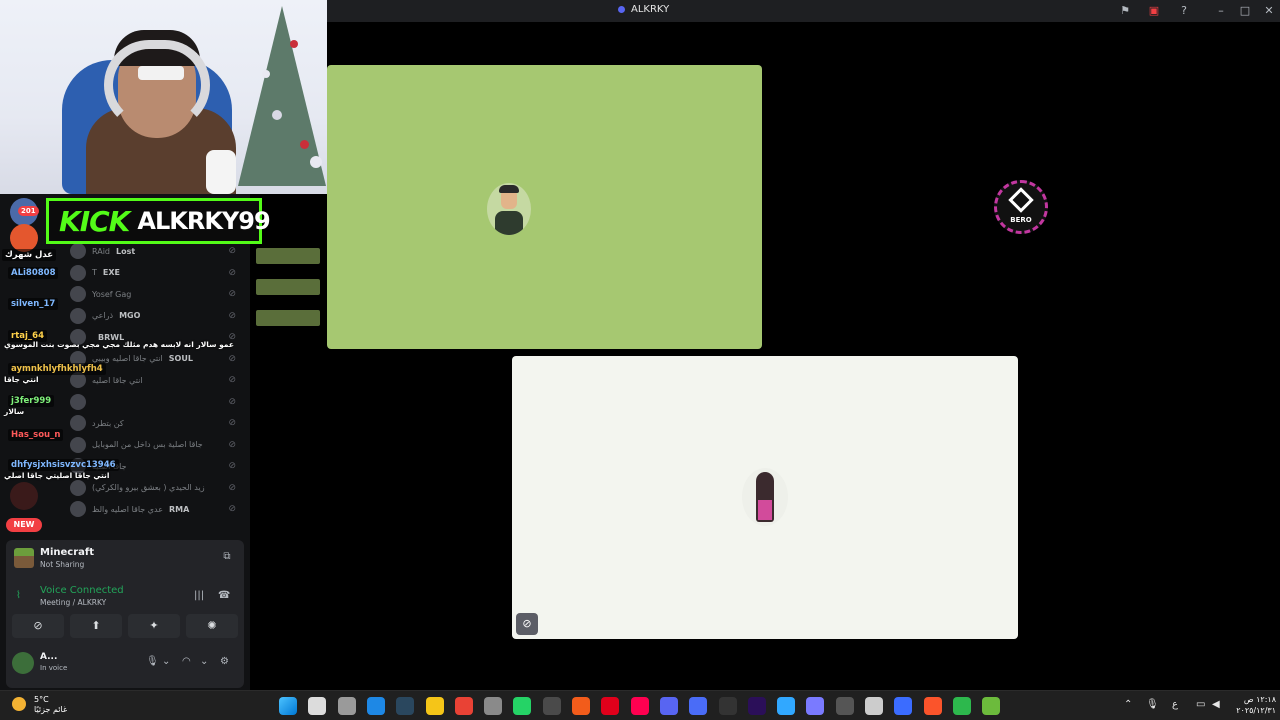 The image size is (1280, 720). Describe the element at coordinates (19, 704) in the screenshot. I see `weather-icon` at that location.